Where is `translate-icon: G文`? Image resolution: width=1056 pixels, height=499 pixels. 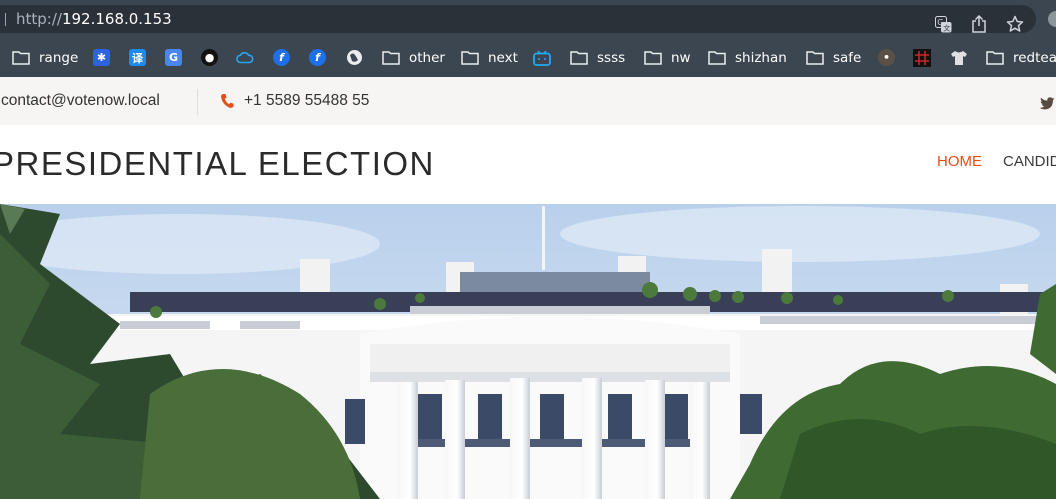
translate-icon: G文 is located at coordinates (943, 24).